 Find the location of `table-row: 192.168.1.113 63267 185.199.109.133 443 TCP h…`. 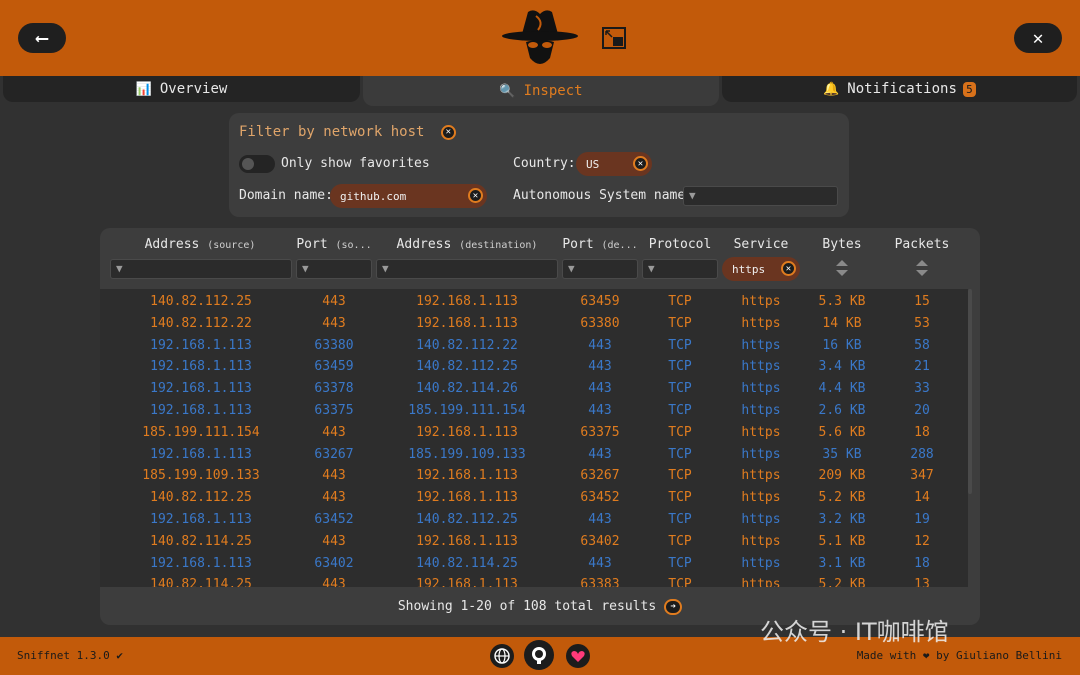

table-row: 192.168.1.113 63267 185.199.109.133 443 TCP h… is located at coordinates (534, 455).